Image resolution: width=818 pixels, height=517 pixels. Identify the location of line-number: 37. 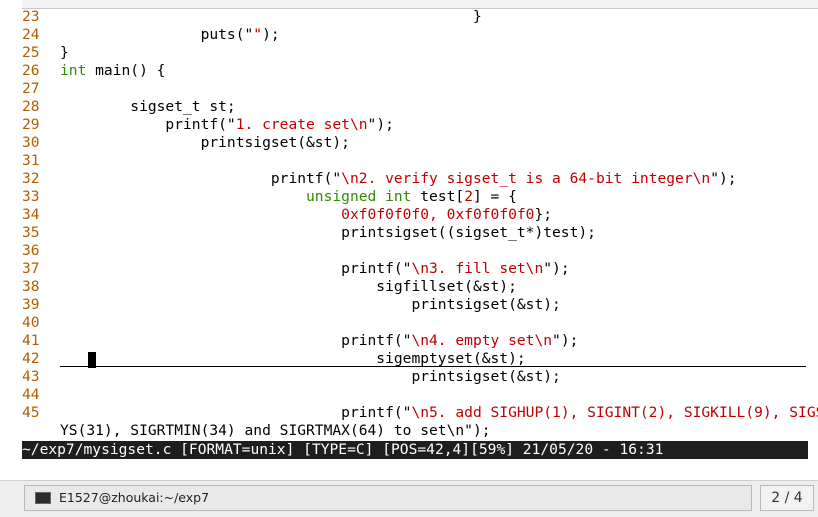
(31, 268).